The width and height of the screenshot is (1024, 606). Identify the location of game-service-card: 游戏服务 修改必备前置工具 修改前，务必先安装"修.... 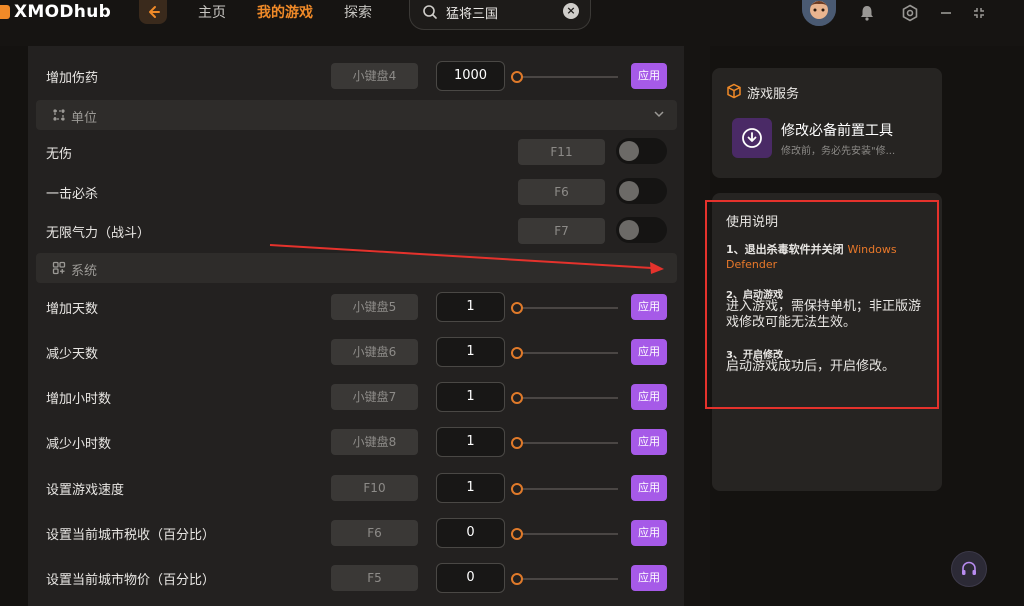
(827, 123).